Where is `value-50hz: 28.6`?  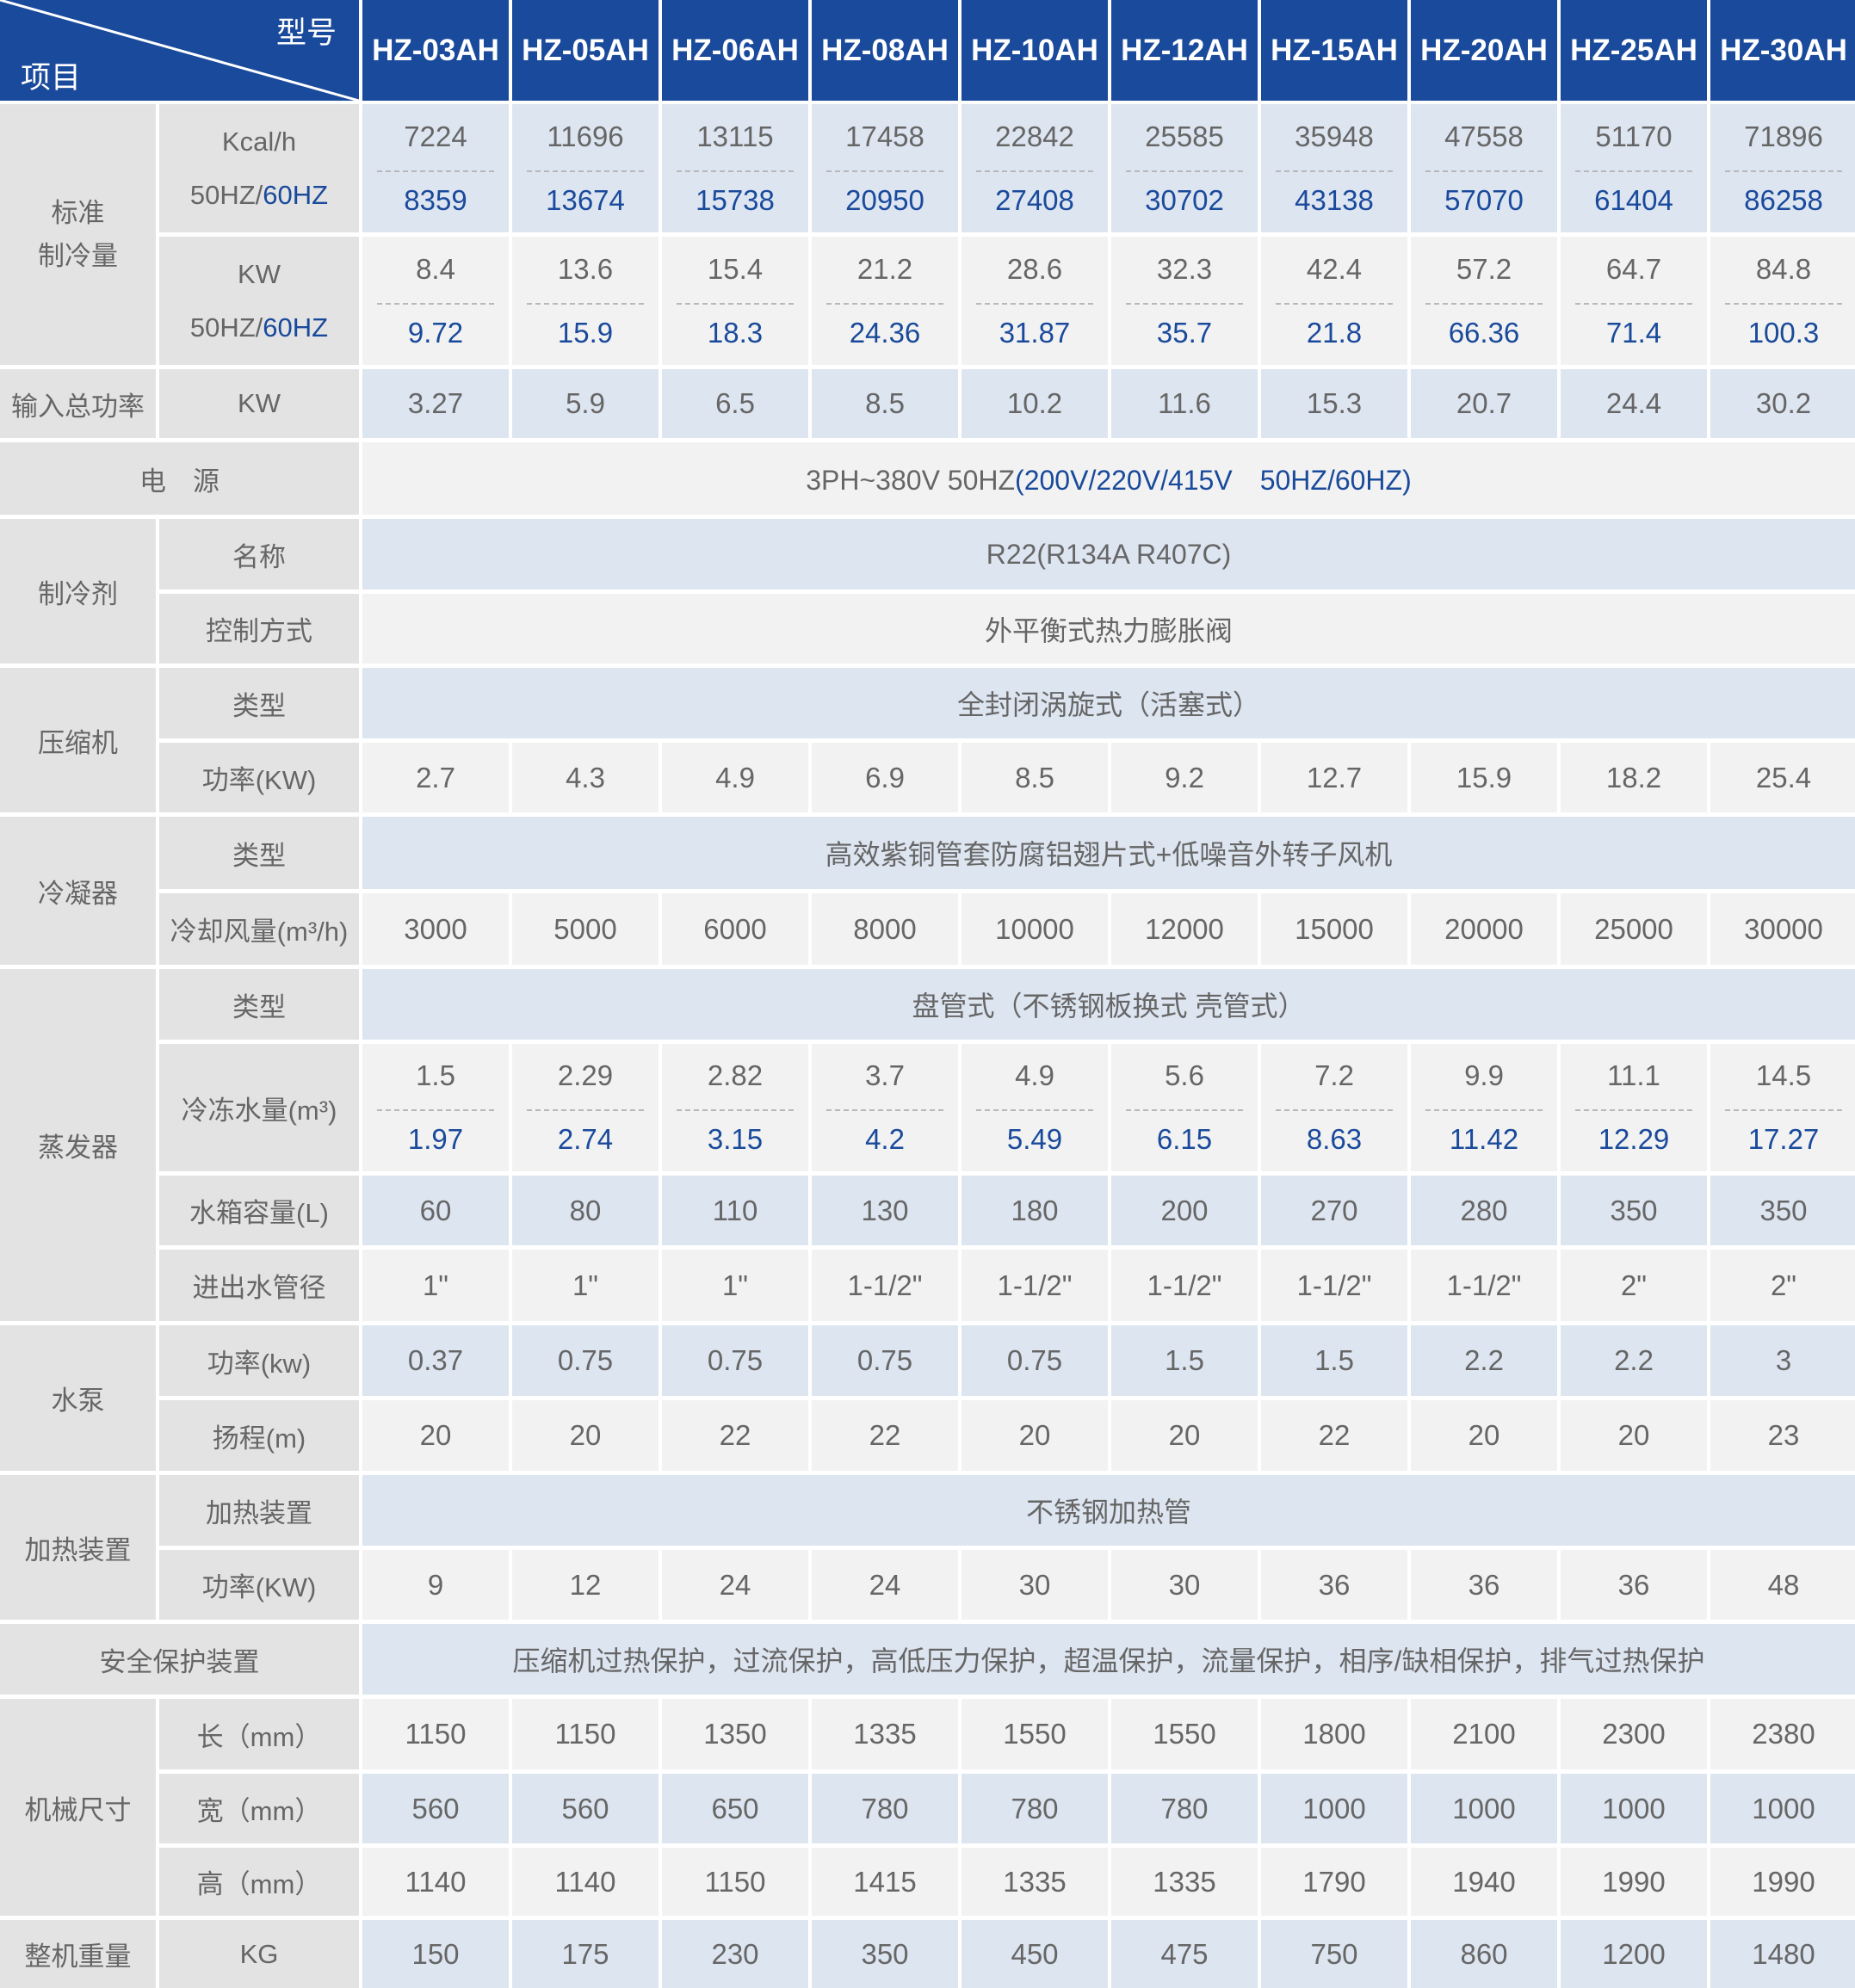
value-50hz: 28.6 is located at coordinates (1034, 268).